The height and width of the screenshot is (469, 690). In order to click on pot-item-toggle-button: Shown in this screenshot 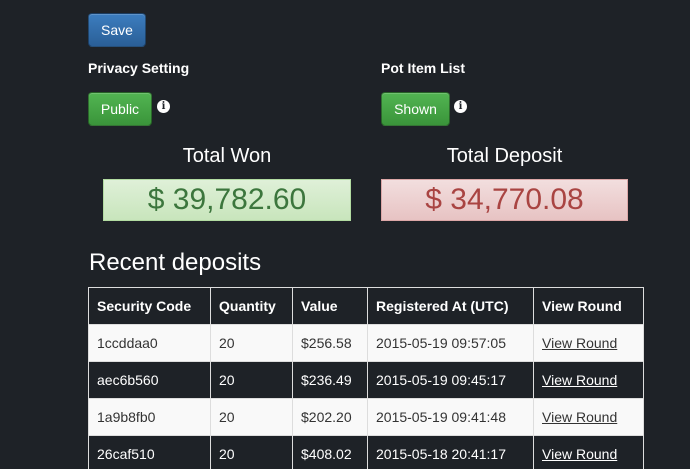, I will do `click(415, 109)`.